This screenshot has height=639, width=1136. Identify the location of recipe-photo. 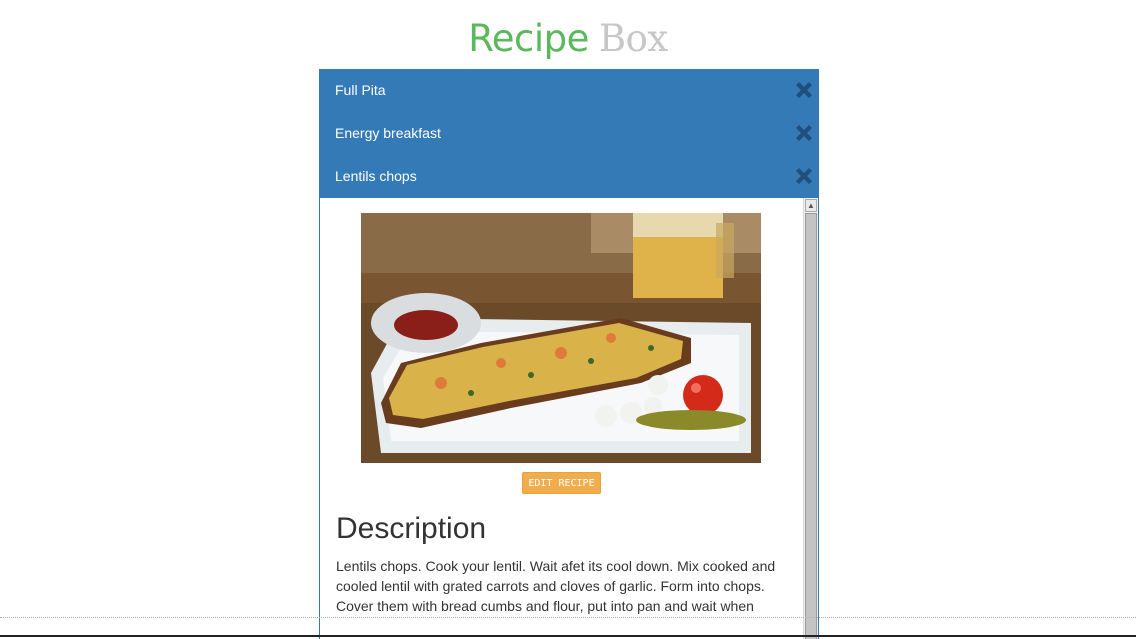
(561, 338).